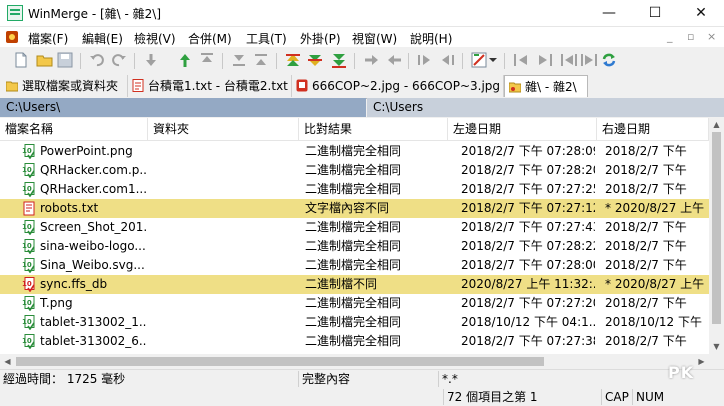 The image size is (724, 406). Describe the element at coordinates (102, 38) in the screenshot. I see `menu-edit: 編輯(E)` at that location.